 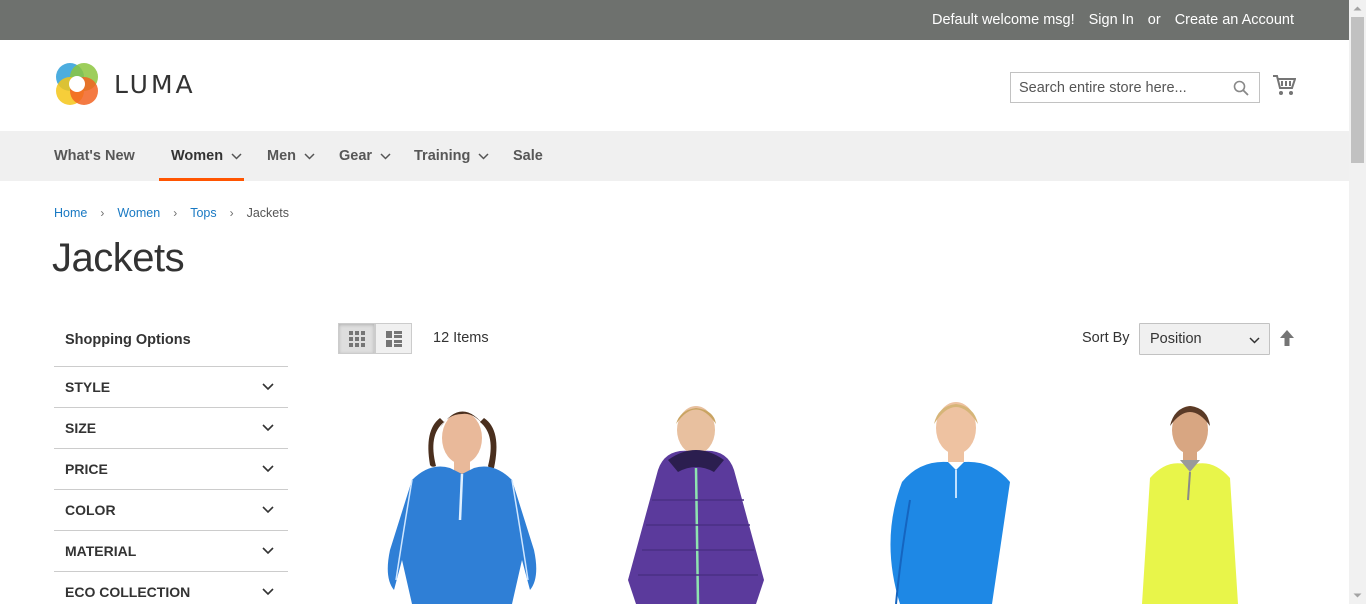 I want to click on filter-label: COLOR, so click(x=90, y=510).